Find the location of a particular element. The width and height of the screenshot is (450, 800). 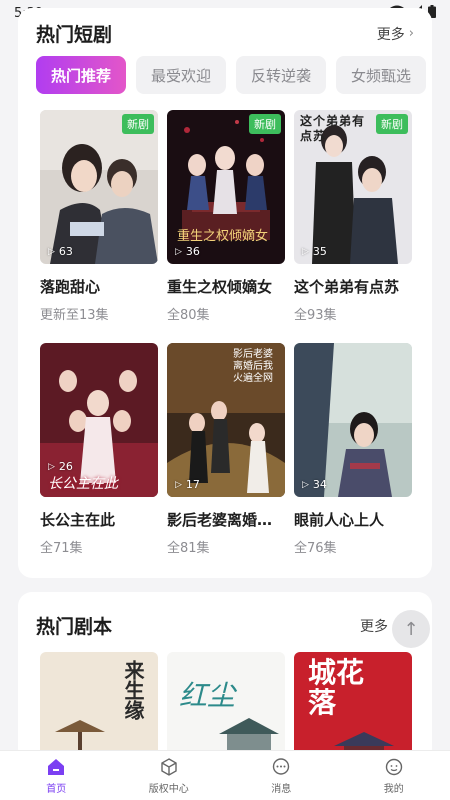

drama-poster: 长公主在此 ▷ 26 is located at coordinates (99, 420).